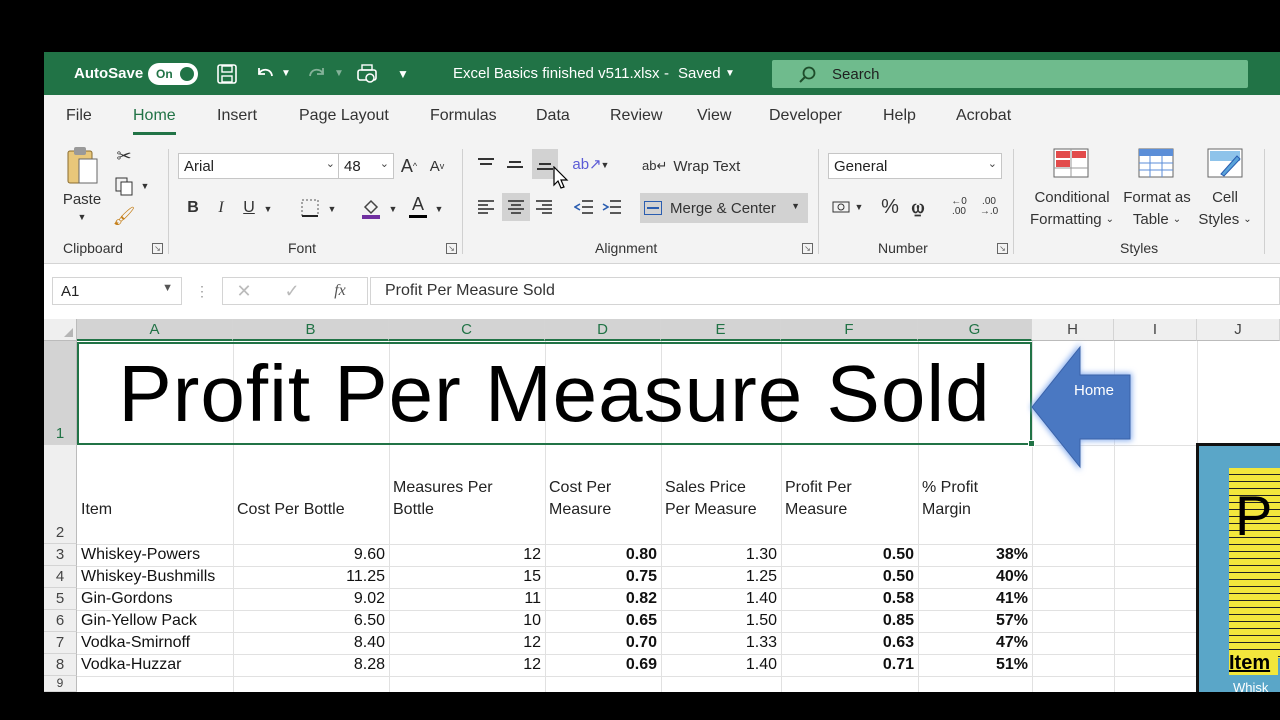  I want to click on header-measures-per-bottle-2: Bottle, so click(412, 510).